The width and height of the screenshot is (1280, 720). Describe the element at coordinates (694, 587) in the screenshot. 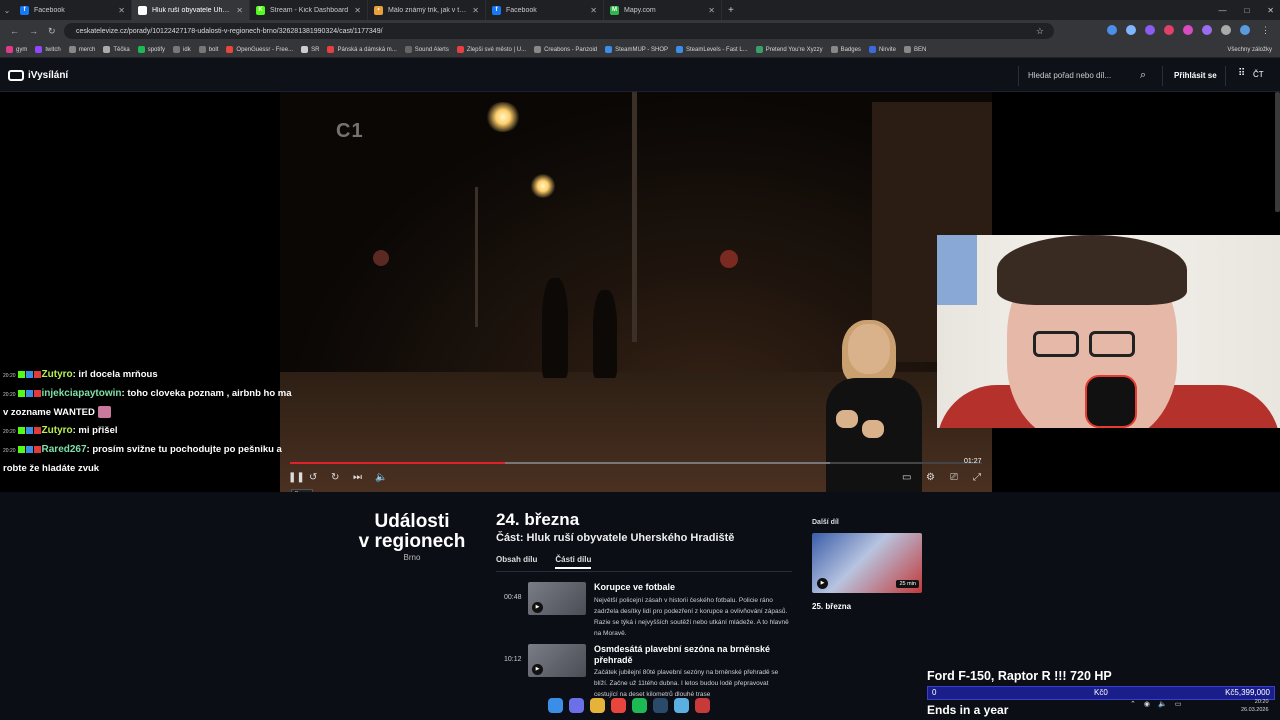

I see `segment-title: Korupce ve fotbale` at that location.